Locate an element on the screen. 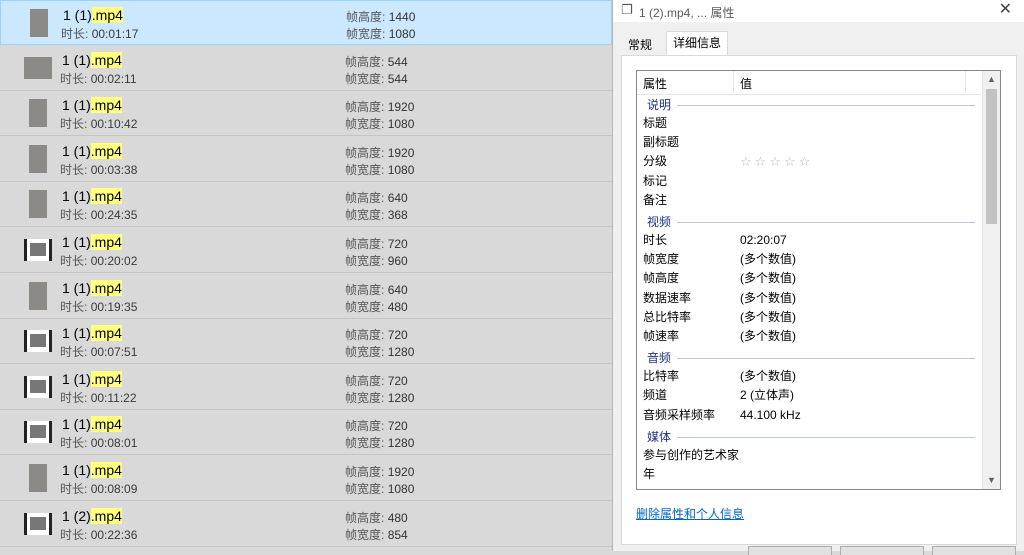 Image resolution: width=1024 pixels, height=555 pixels. property-value: 02:20:07 is located at coordinates (763, 240).